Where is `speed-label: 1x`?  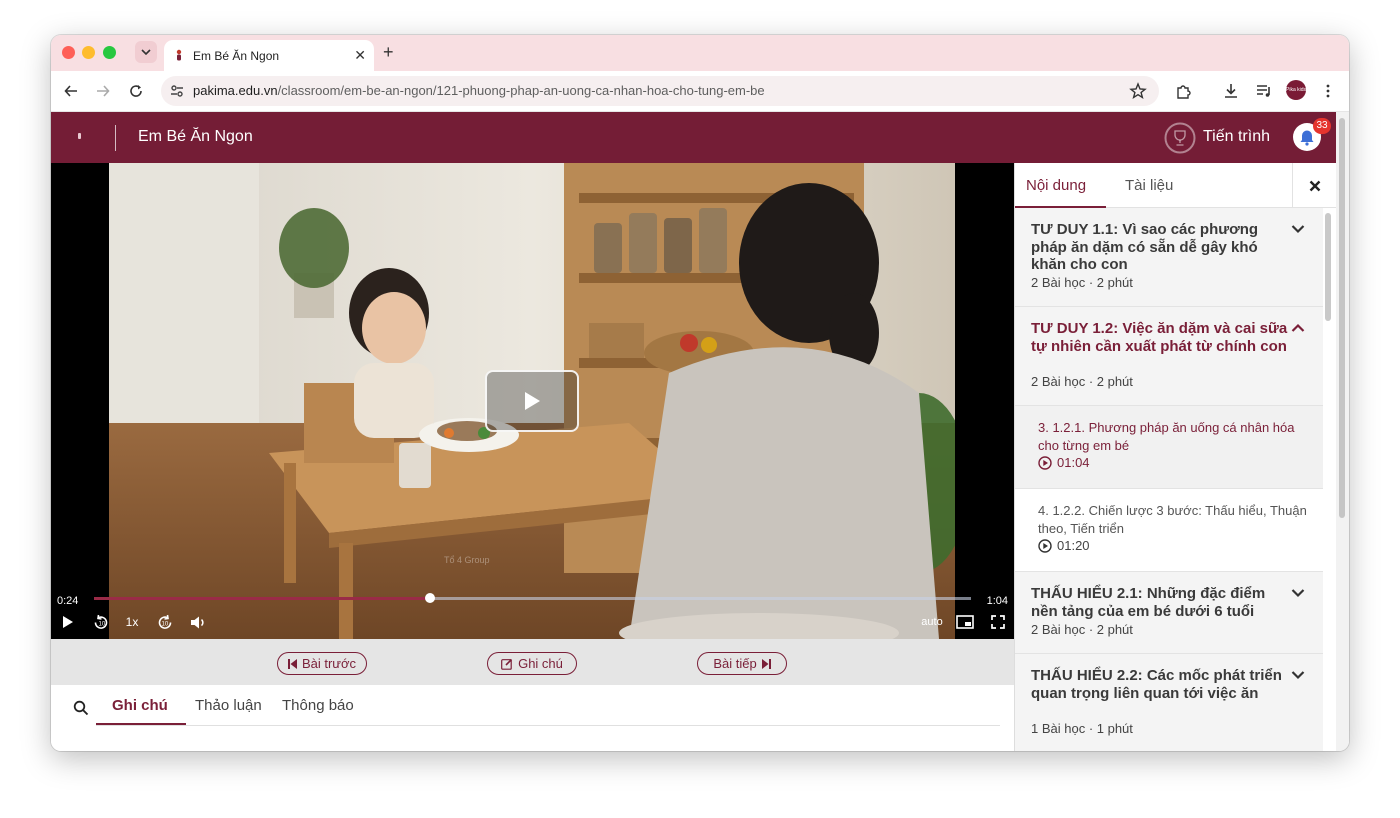
speed-label: 1x is located at coordinates (132, 622).